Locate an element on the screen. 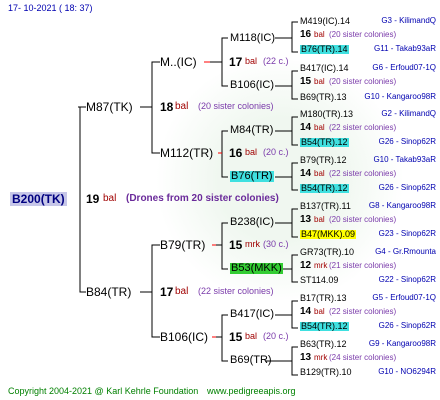 This screenshot has width=440, height=400. gen2-item-4-bal: bal is located at coordinates (251, 336).